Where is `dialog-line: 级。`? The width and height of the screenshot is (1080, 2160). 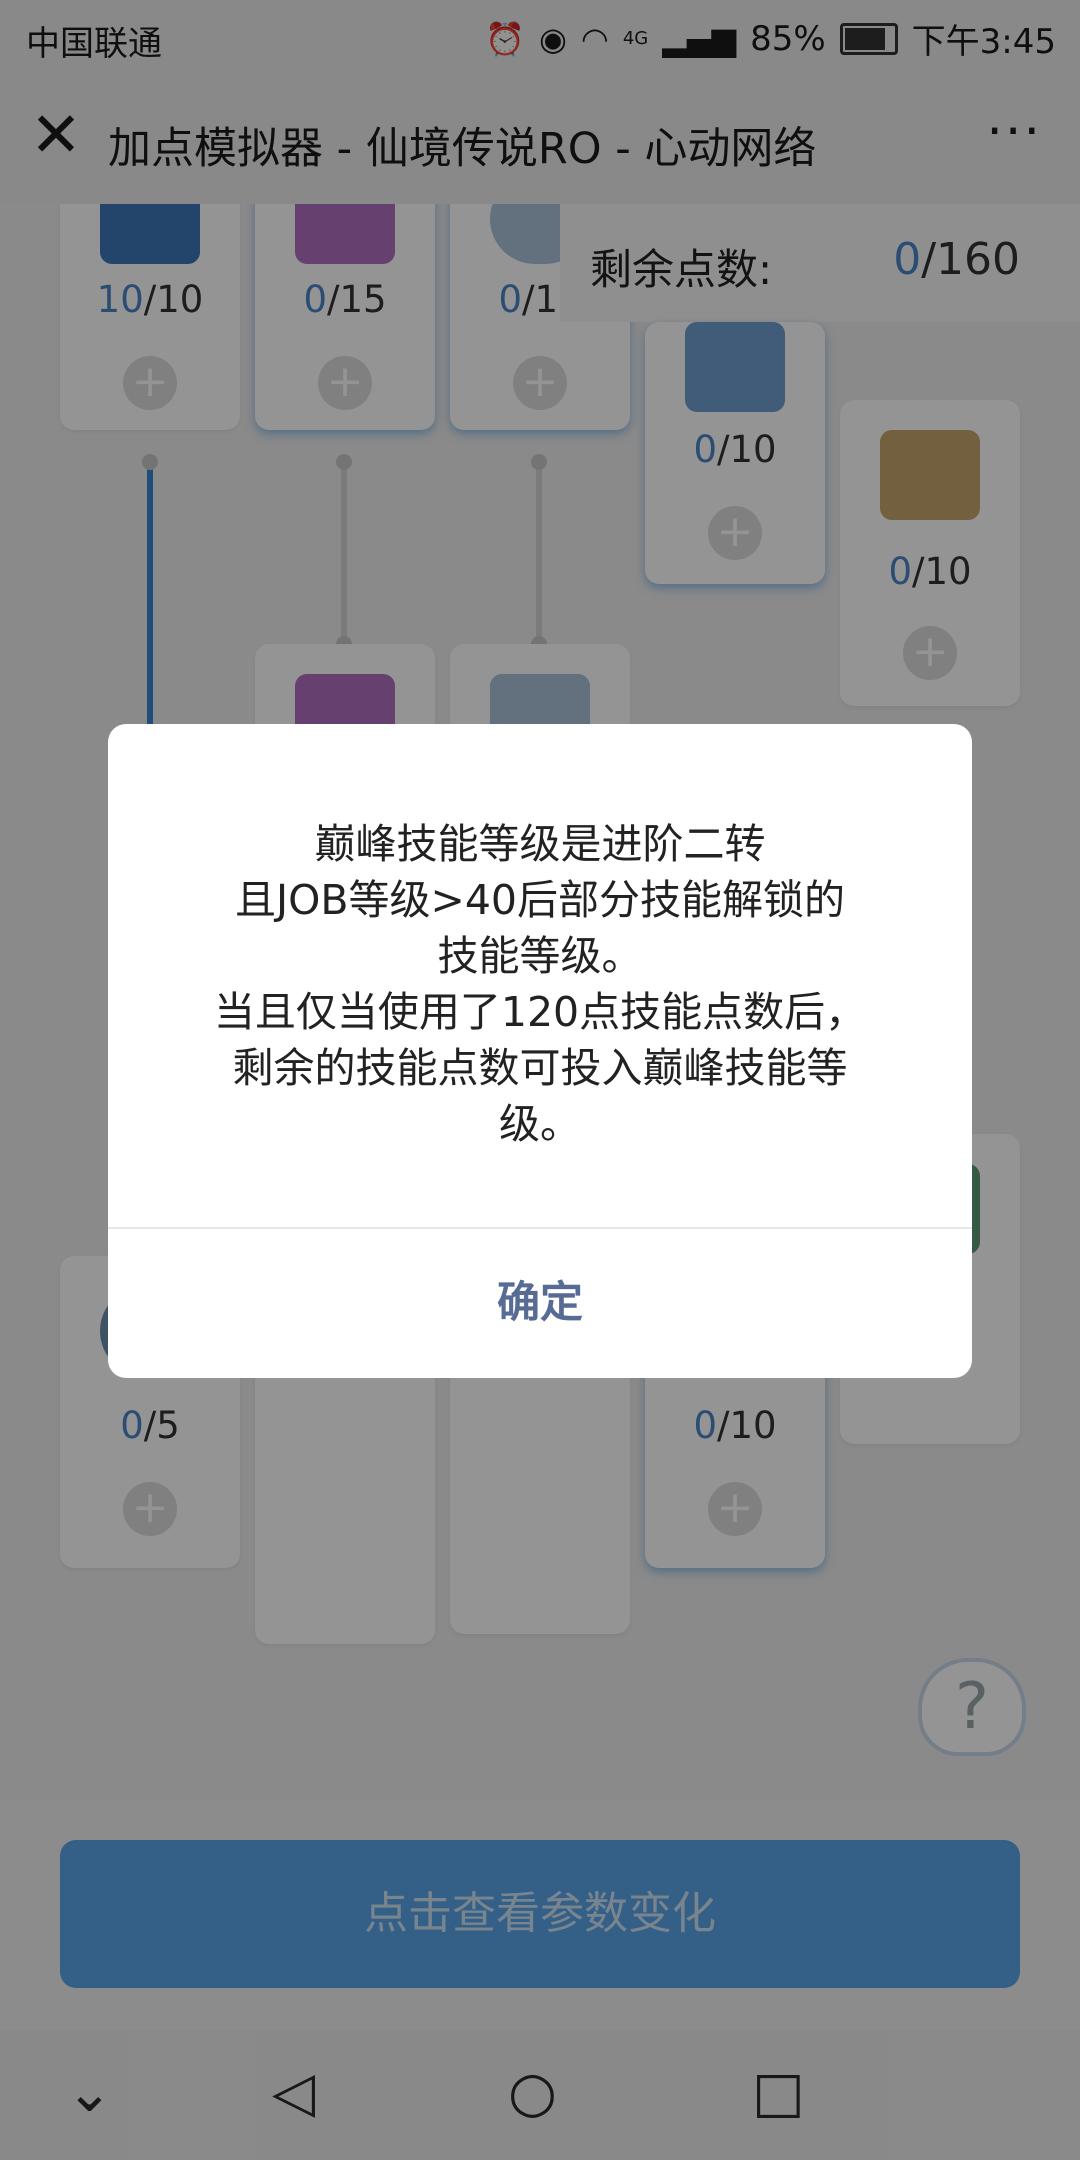
dialog-line: 级。 is located at coordinates (540, 1124).